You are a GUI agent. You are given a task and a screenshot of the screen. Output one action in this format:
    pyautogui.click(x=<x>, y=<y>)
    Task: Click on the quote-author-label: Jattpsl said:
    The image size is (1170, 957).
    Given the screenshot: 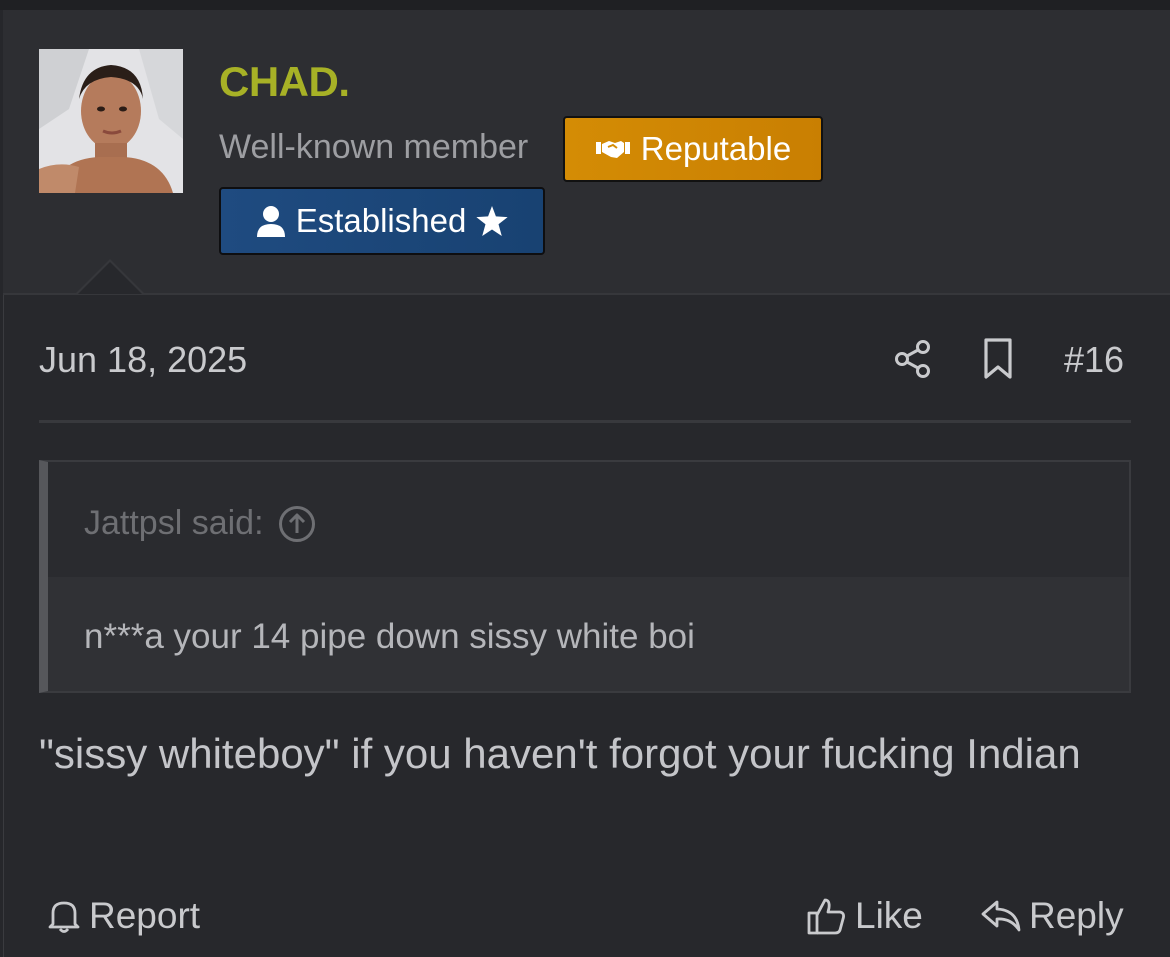 What is the action you would take?
    pyautogui.click(x=174, y=523)
    